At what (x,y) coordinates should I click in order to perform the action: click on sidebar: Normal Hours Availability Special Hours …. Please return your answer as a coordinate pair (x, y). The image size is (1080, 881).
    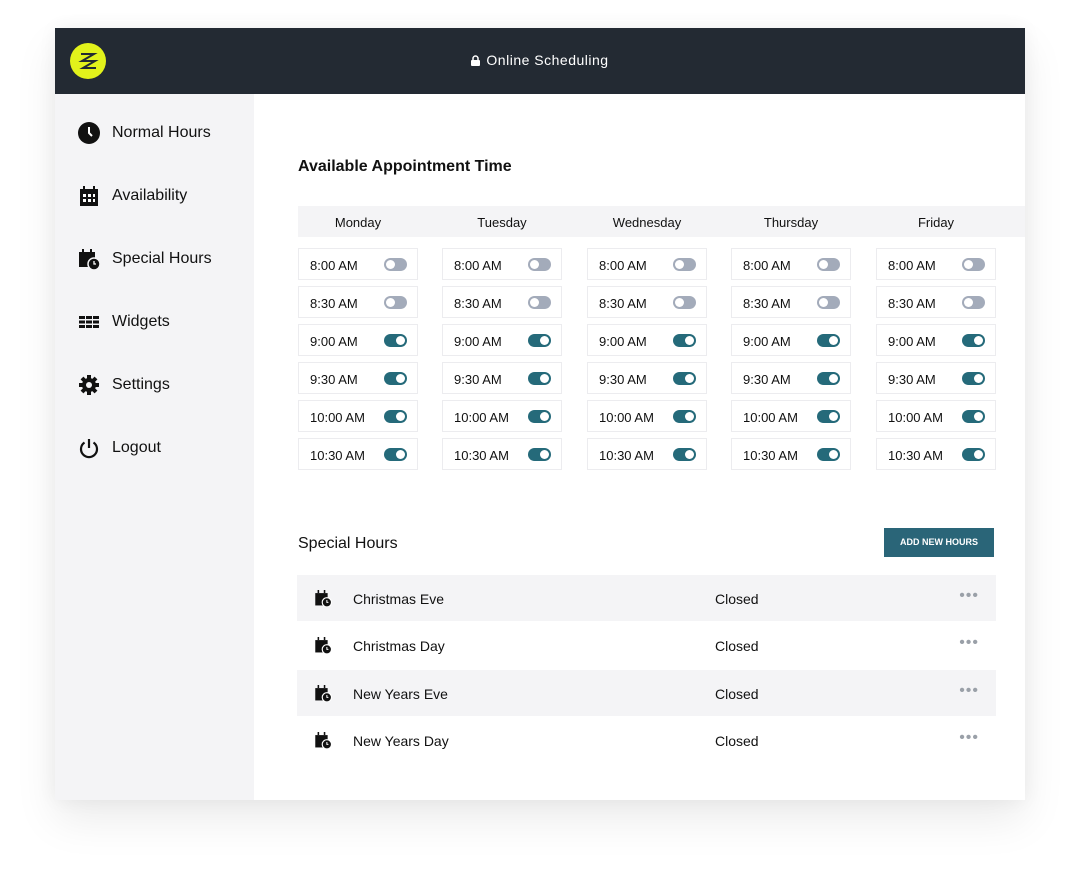
    Looking at the image, I should click on (154, 447).